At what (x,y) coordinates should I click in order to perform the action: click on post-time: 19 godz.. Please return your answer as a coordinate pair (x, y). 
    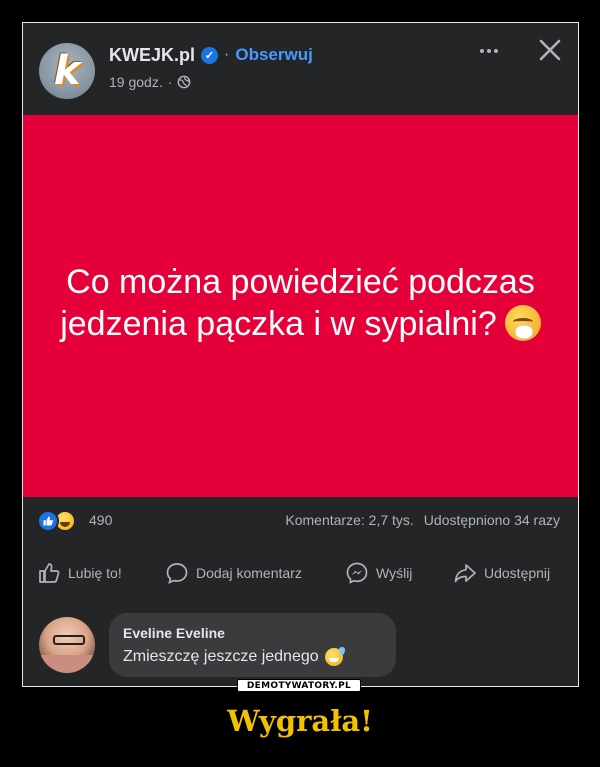
    Looking at the image, I should click on (136, 82).